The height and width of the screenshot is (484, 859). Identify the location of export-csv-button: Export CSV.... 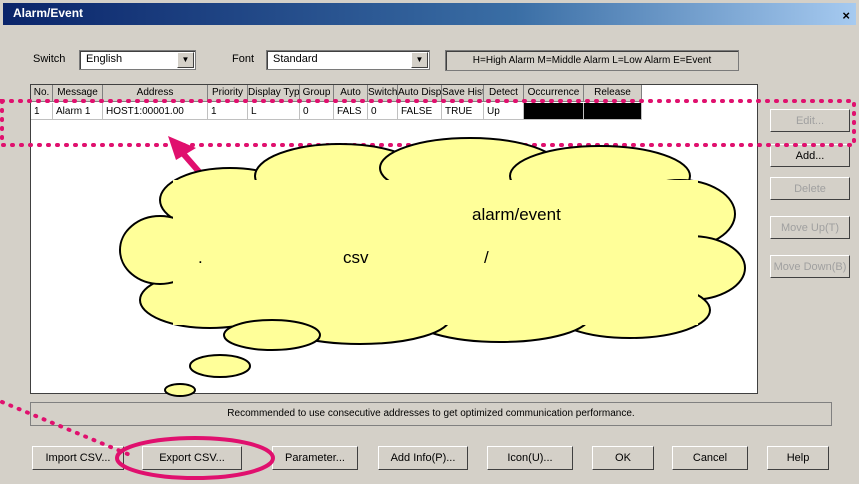
(192, 458).